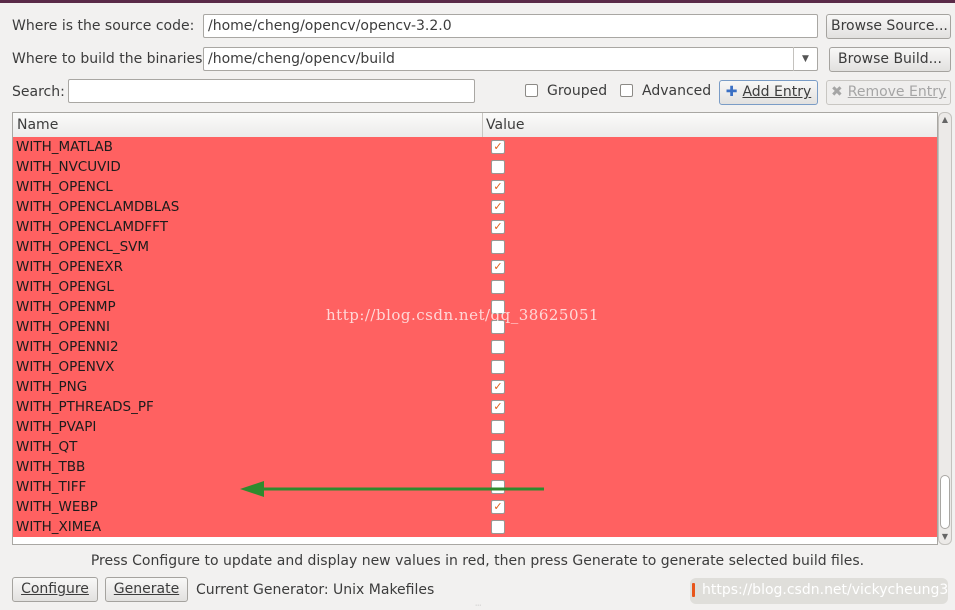 Image resolution: width=955 pixels, height=610 pixels. Describe the element at coordinates (693, 590) in the screenshot. I see `progress-indicator` at that location.